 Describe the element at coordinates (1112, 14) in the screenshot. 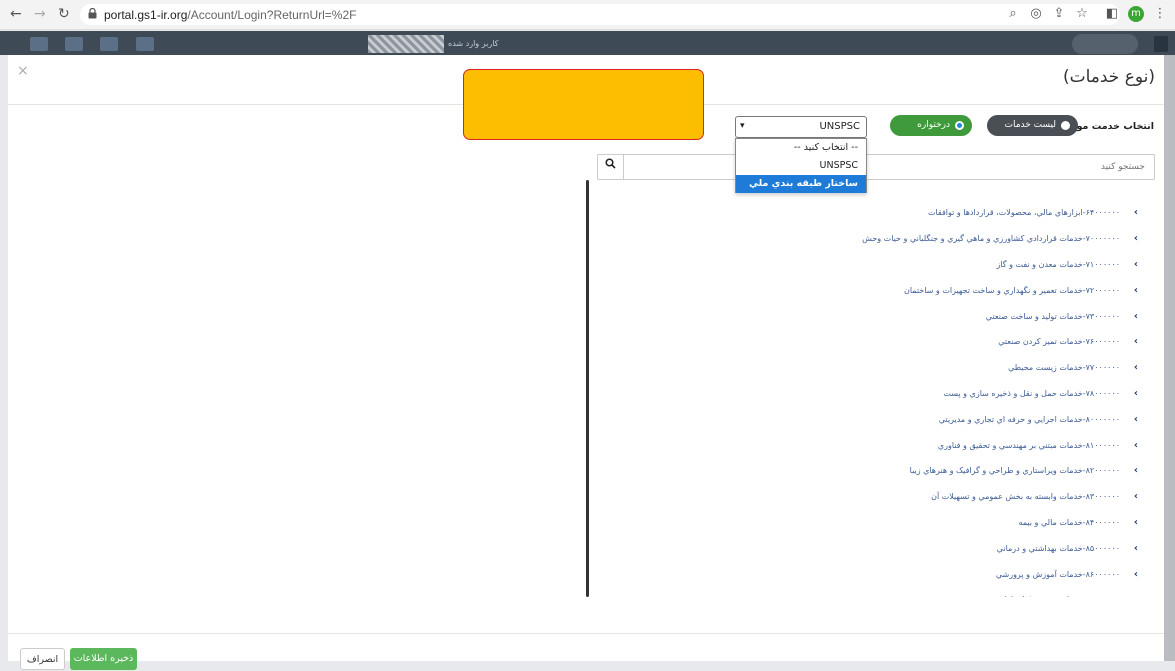

I see `side-panel-icon: ◧` at that location.